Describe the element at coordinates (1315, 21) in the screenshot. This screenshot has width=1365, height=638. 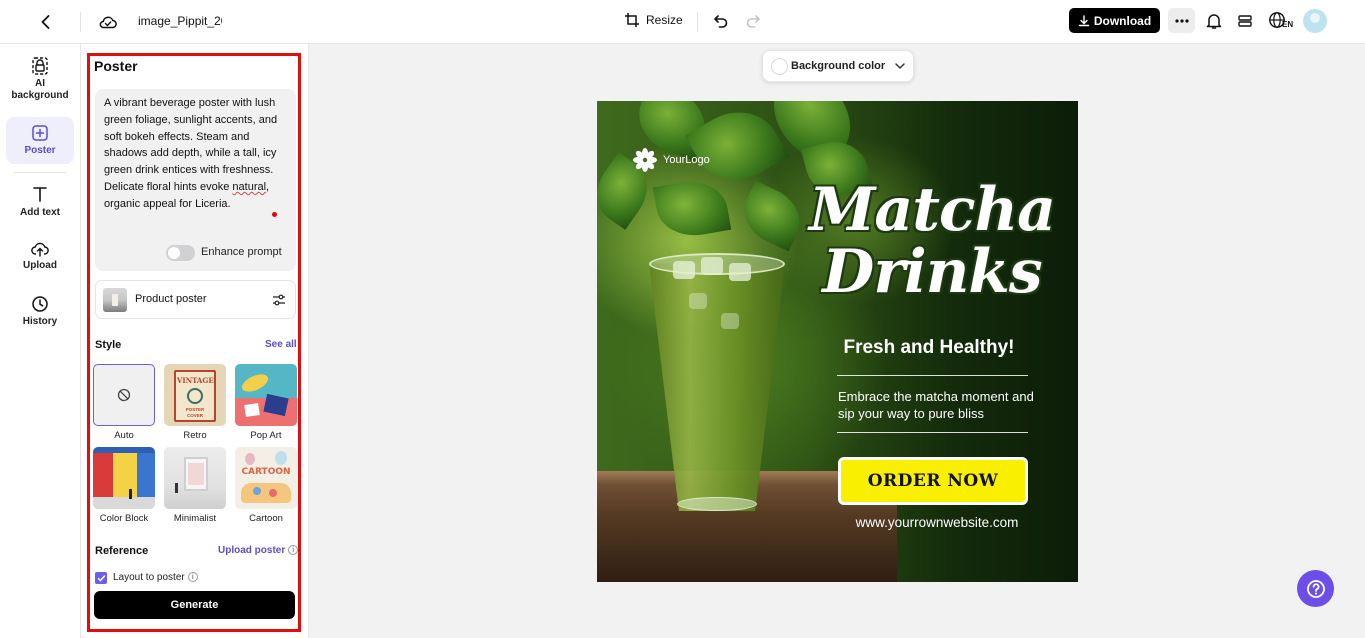
I see `avatar` at that location.